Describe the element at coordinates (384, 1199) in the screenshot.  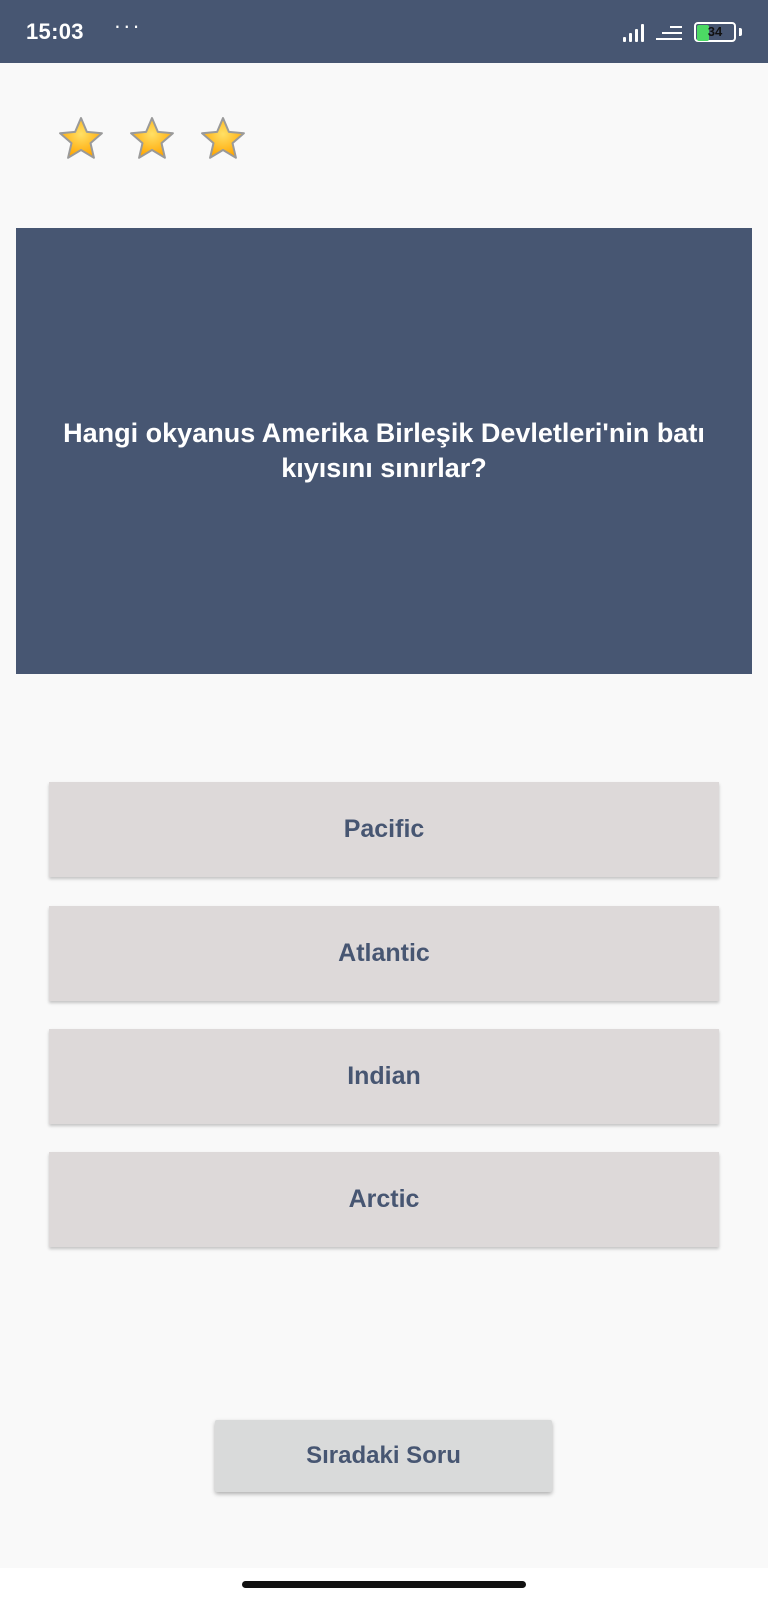
I see `answer-button-4: Arctic` at that location.